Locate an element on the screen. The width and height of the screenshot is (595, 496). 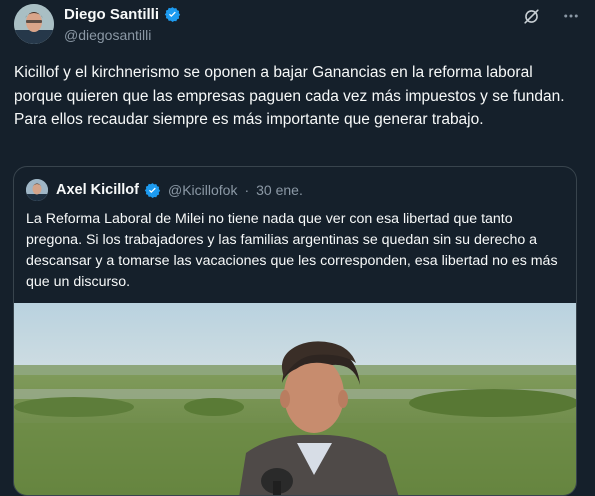
author-handle: @diegosantilli is located at coordinates (107, 35).